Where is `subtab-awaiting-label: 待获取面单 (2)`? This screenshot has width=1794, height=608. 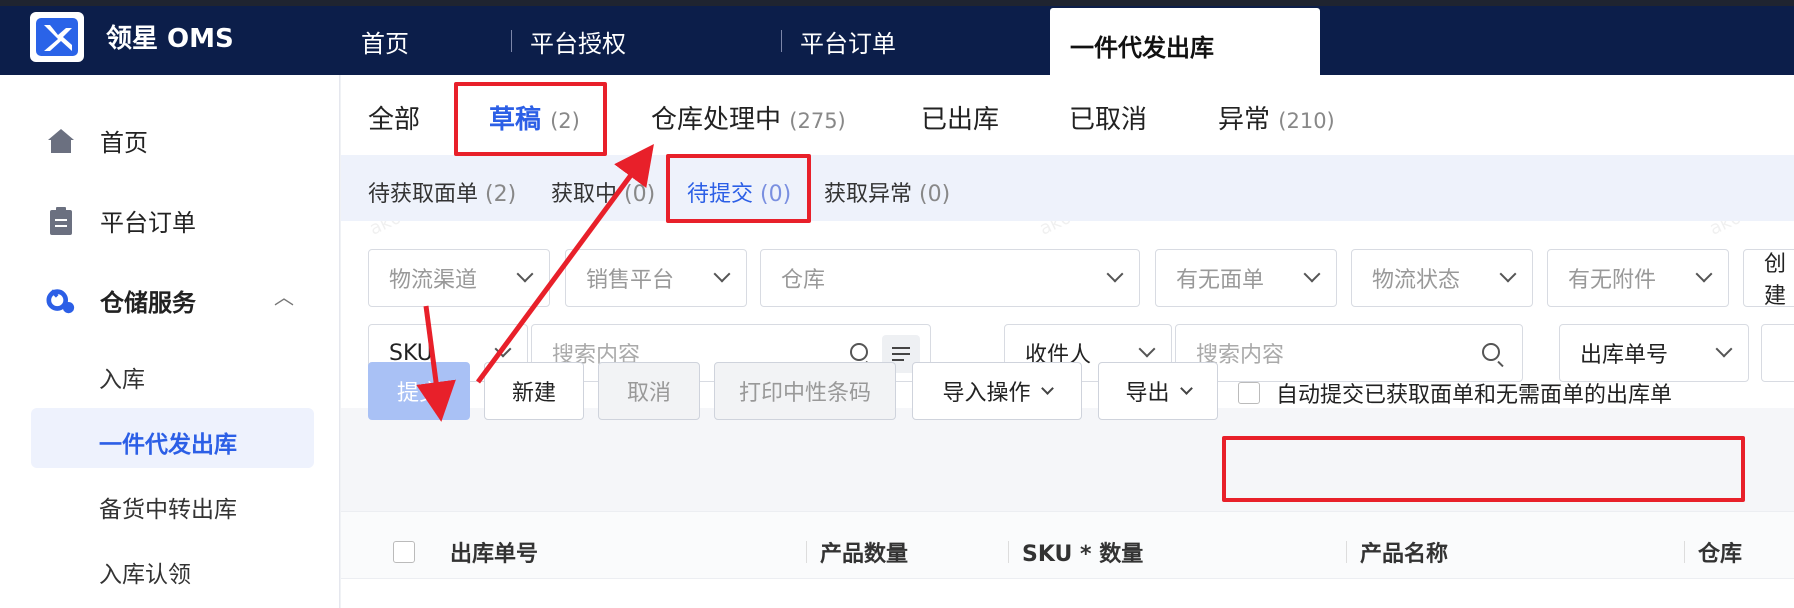
subtab-awaiting-label: 待获取面单 (2) is located at coordinates (442, 192).